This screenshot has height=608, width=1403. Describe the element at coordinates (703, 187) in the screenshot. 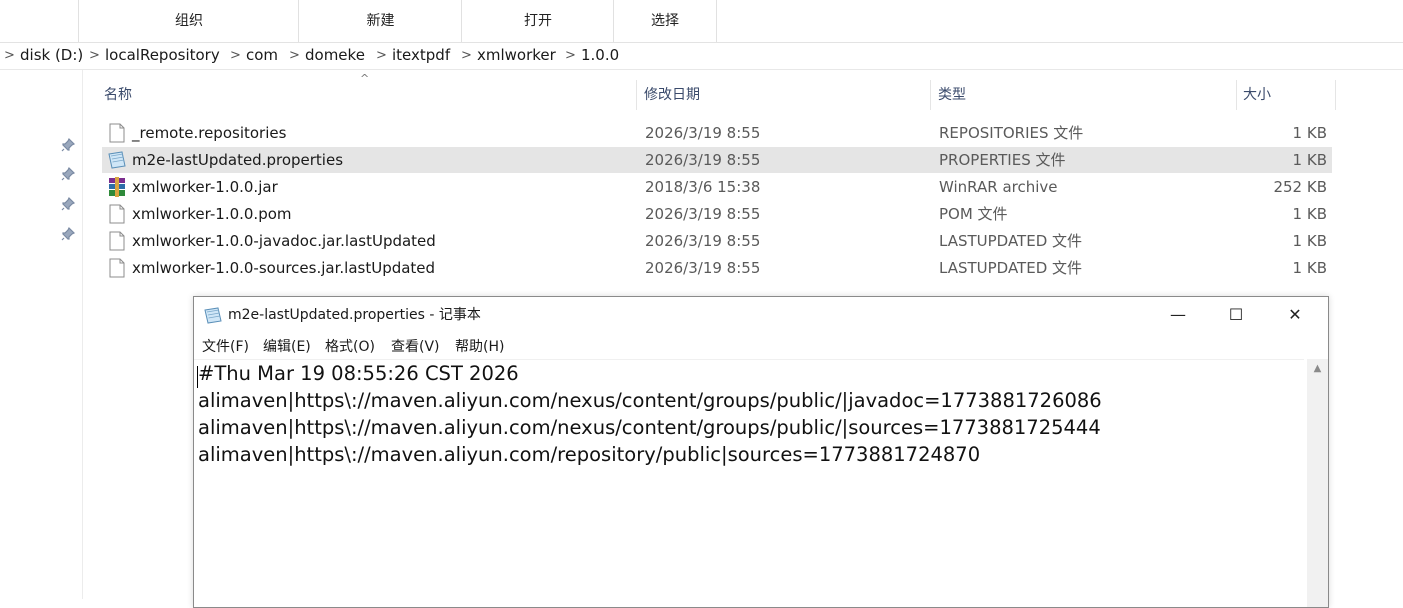

I see `file-date: 2018/3/6 15:38` at that location.